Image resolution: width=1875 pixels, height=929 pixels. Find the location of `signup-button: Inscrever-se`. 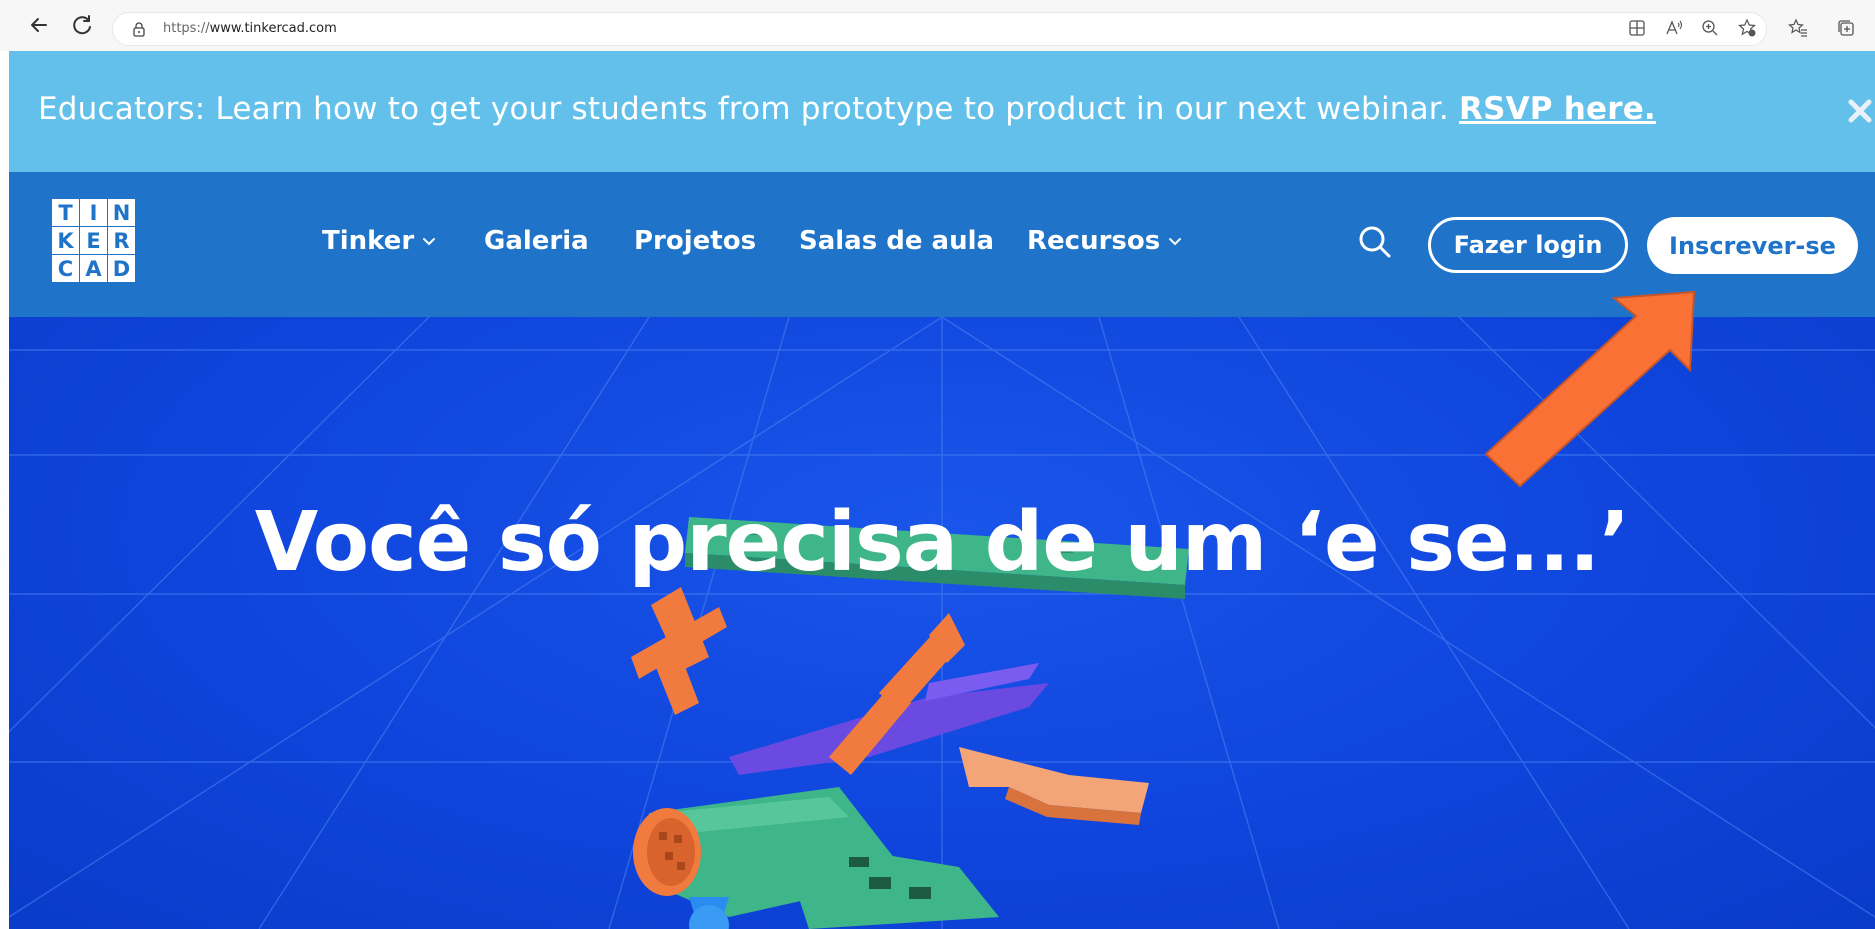

signup-button: Inscrever-se is located at coordinates (1752, 245).